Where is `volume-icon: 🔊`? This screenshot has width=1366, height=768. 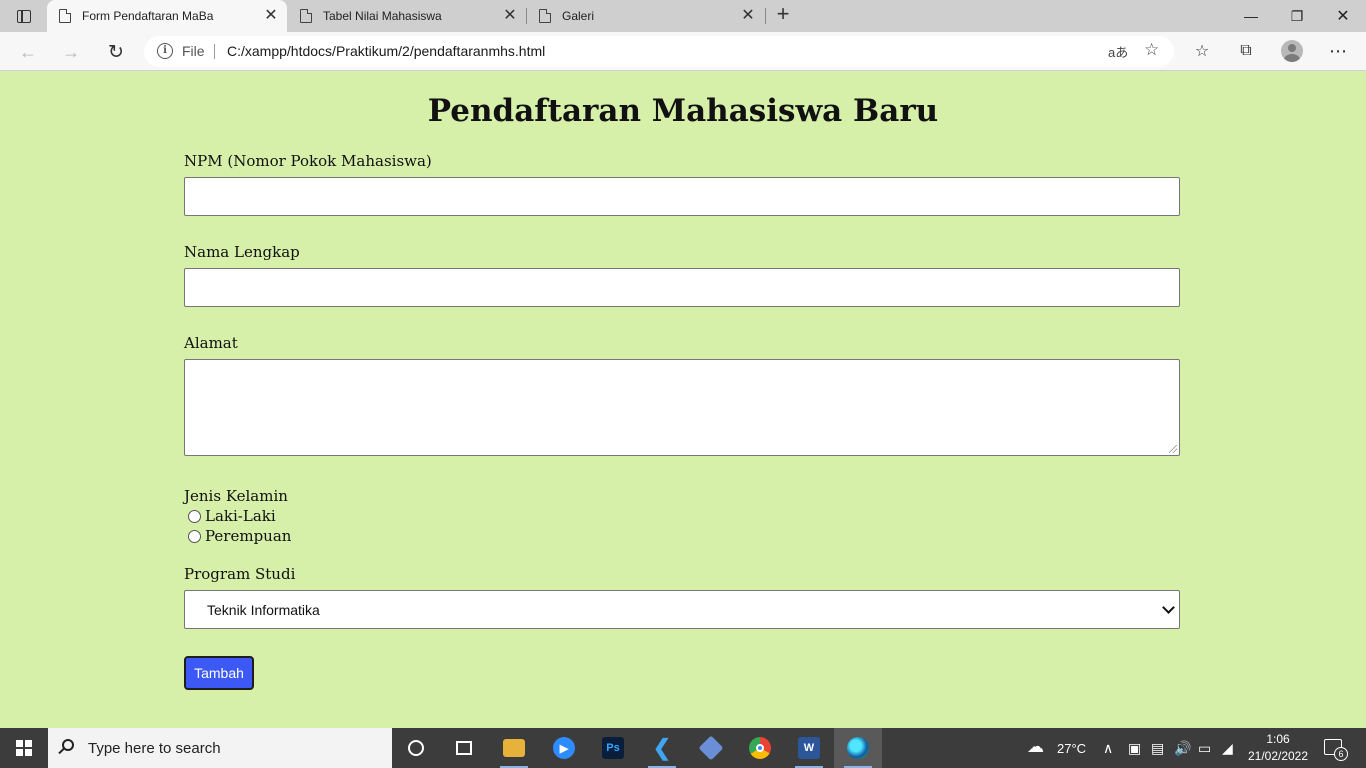 volume-icon: 🔊 is located at coordinates (1182, 748).